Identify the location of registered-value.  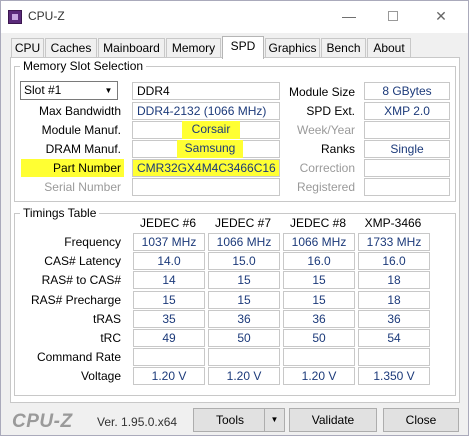
(407, 187).